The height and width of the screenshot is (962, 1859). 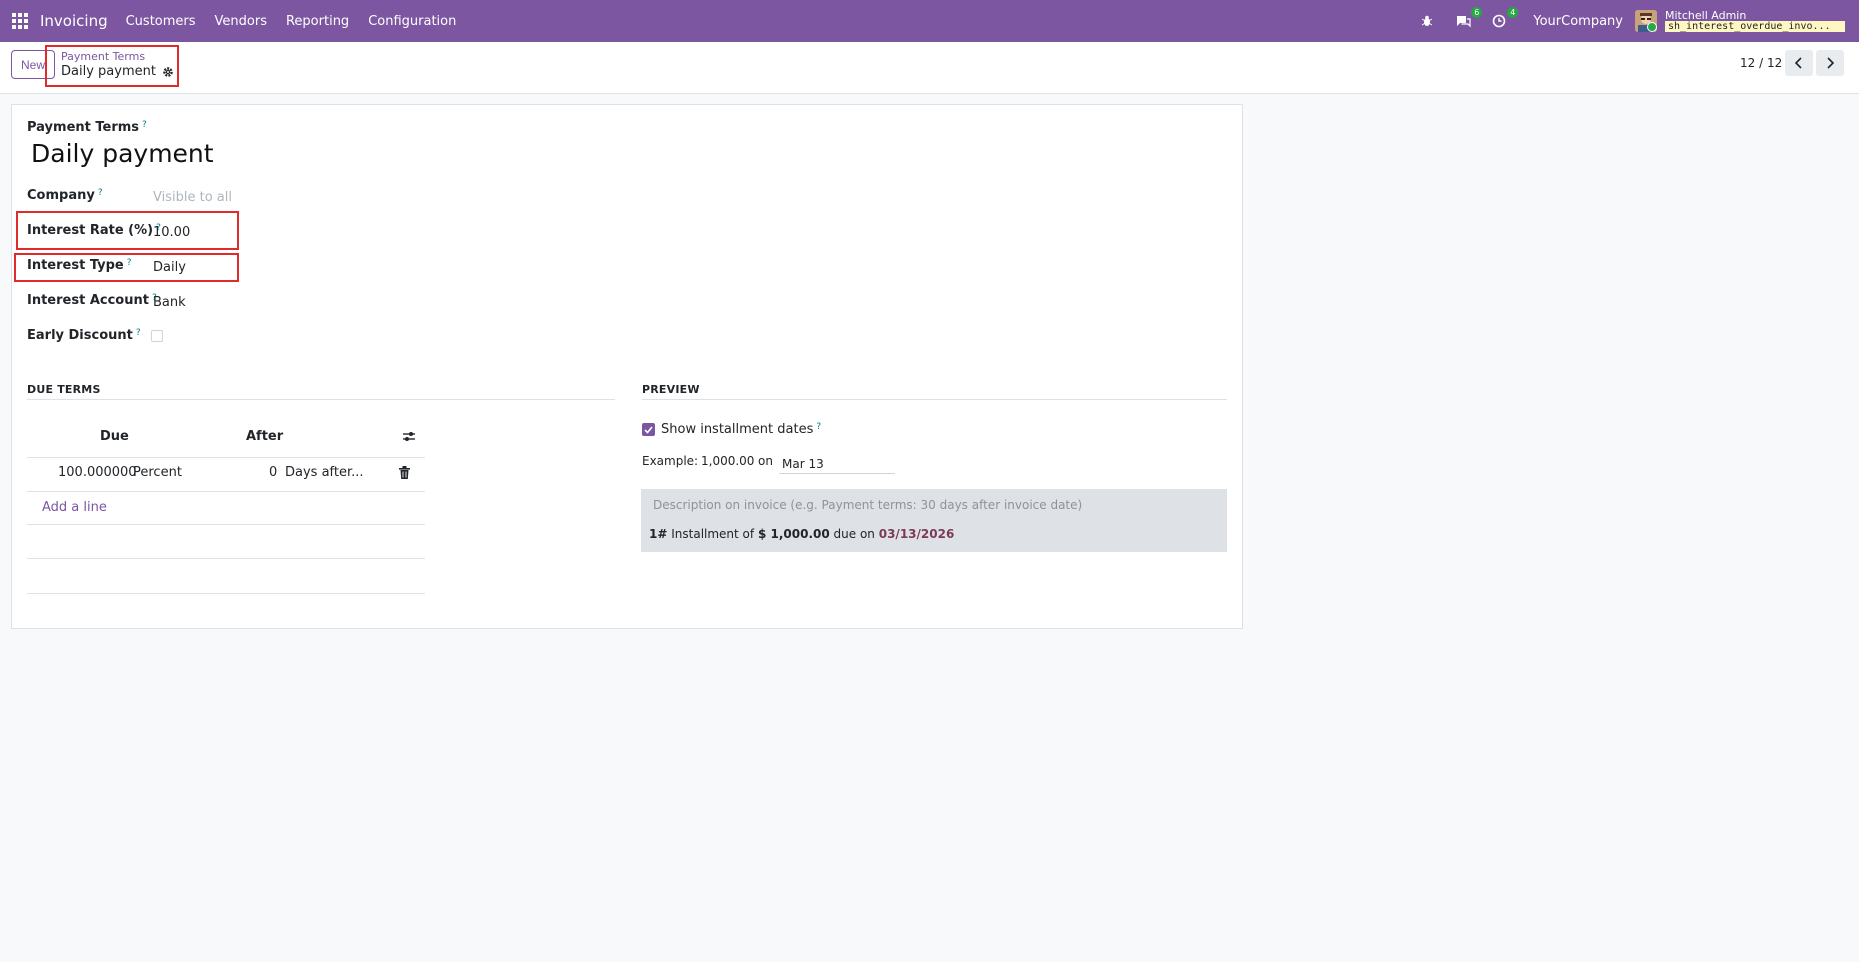 What do you see at coordinates (94, 230) in the screenshot?
I see `interest-rate-label: Interest Rate (%)?` at bounding box center [94, 230].